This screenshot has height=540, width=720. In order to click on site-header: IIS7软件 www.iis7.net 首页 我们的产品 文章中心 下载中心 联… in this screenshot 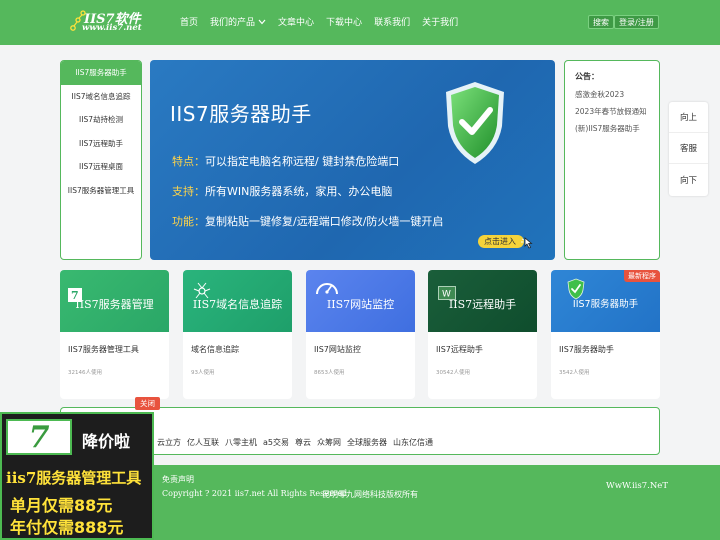, I will do `click(360, 22)`.